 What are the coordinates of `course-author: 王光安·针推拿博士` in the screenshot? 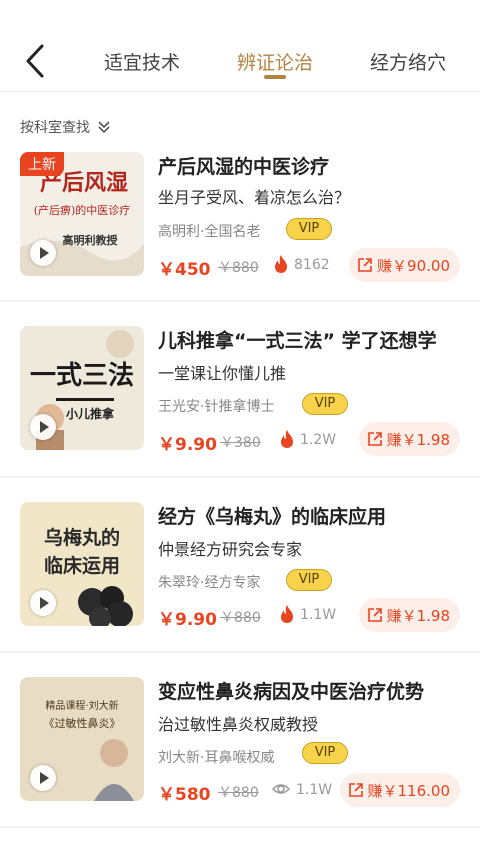 It's located at (216, 407).